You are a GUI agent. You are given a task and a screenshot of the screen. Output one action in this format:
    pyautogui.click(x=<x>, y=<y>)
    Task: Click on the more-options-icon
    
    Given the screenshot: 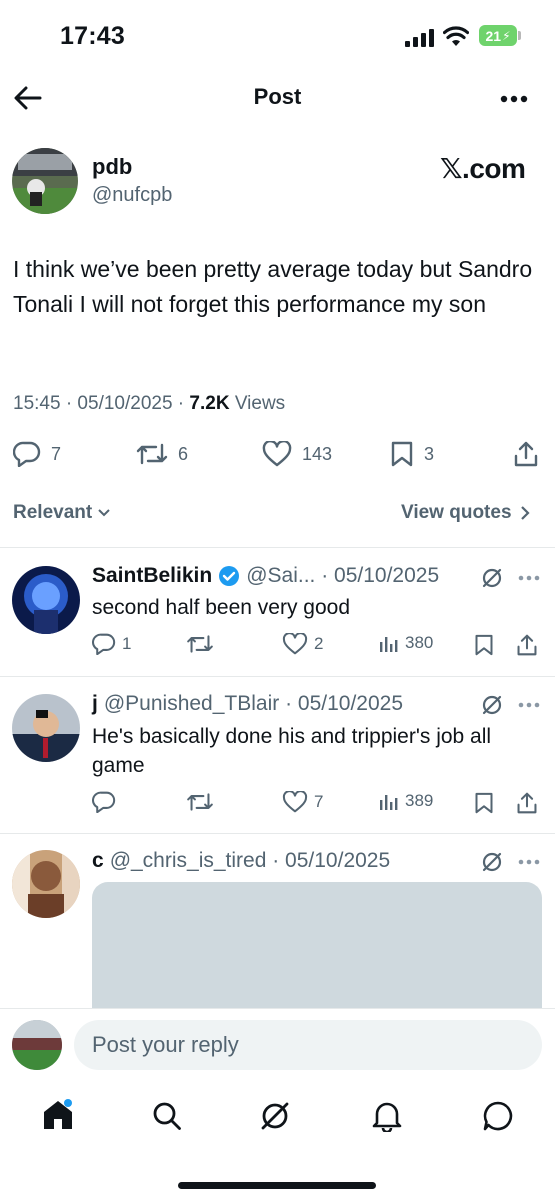 What is the action you would take?
    pyautogui.click(x=514, y=99)
    